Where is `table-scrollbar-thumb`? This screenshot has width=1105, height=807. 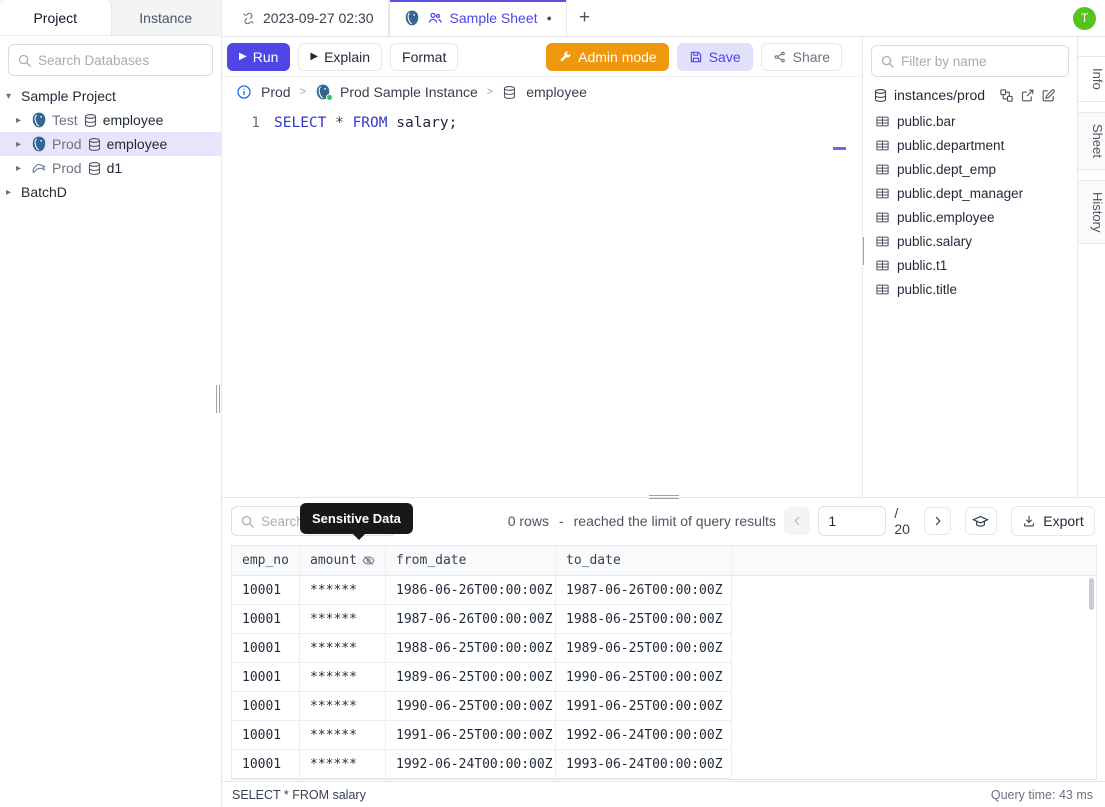
table-scrollbar-thumb is located at coordinates (1091, 594).